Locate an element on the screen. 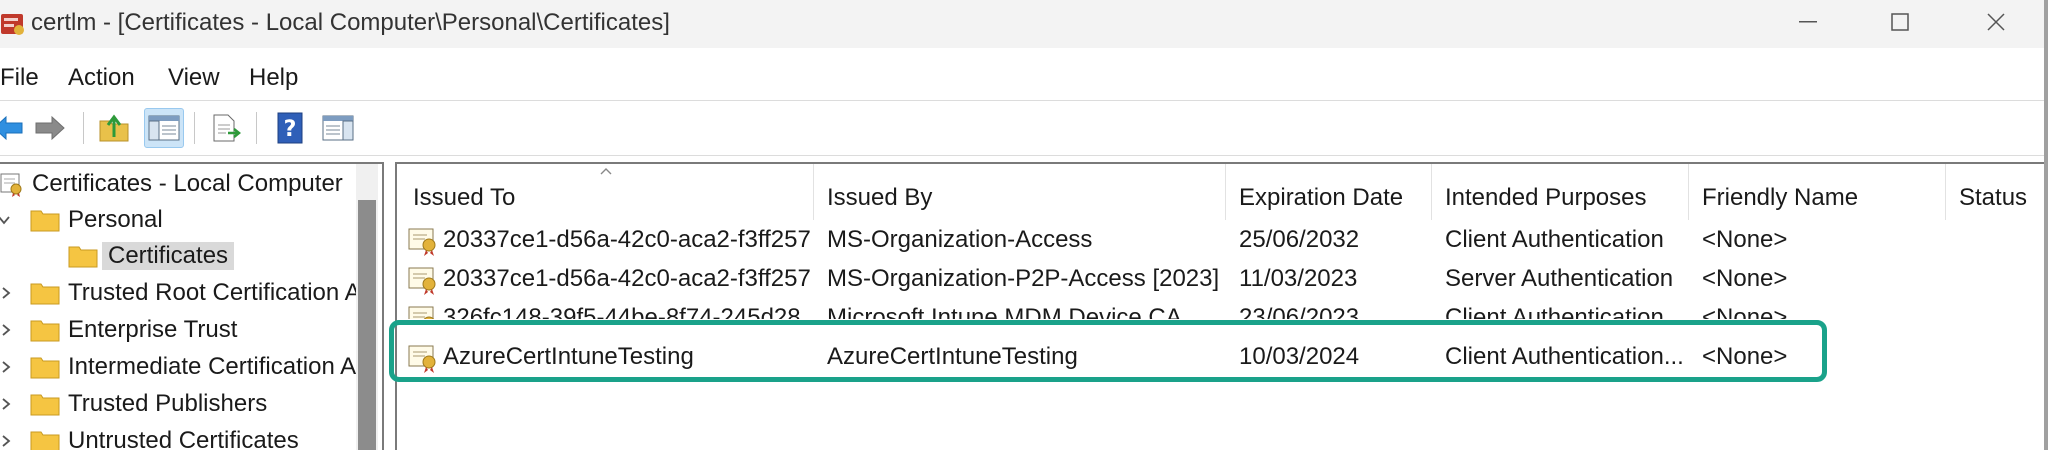  tree-scrollbar is located at coordinates (367, 307).